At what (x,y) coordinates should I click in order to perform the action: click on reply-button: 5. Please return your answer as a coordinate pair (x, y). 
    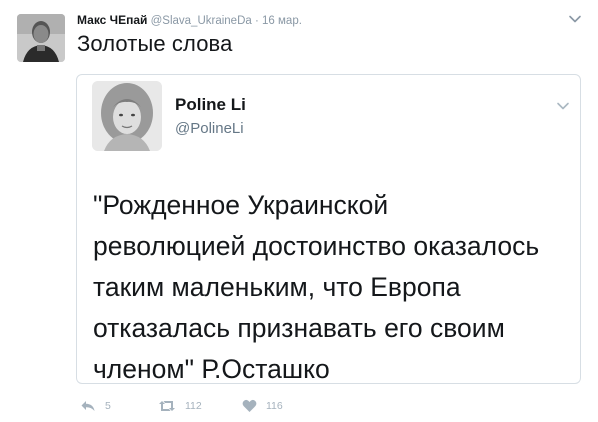
    Looking at the image, I should click on (95, 406).